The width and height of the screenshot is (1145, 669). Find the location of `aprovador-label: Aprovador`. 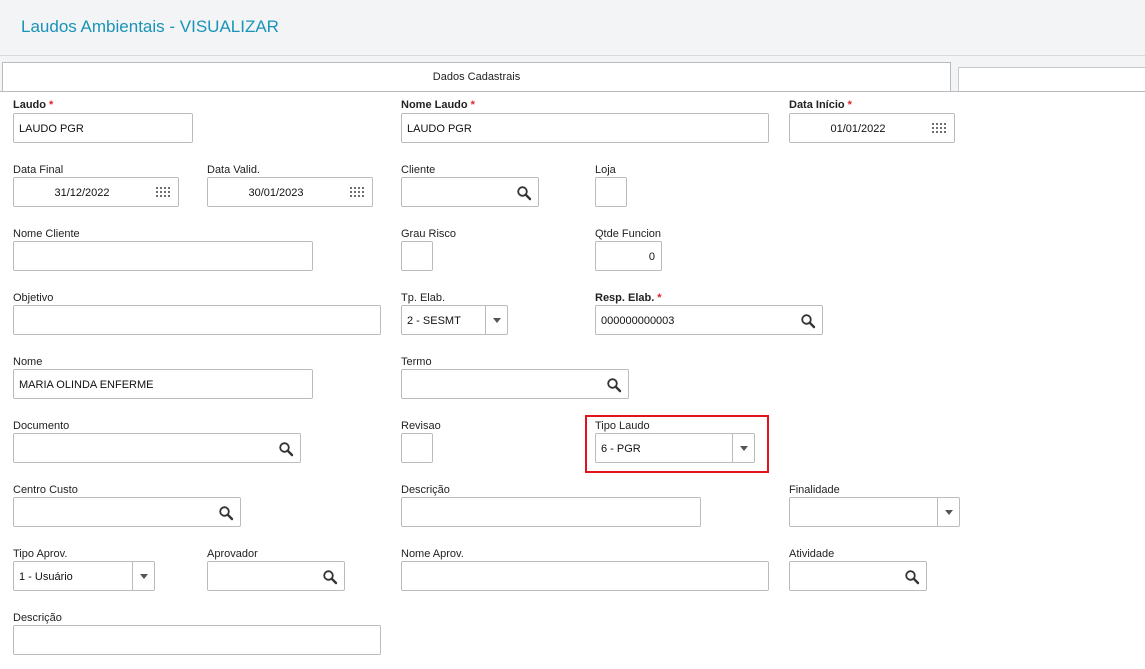

aprovador-label: Aprovador is located at coordinates (232, 554).